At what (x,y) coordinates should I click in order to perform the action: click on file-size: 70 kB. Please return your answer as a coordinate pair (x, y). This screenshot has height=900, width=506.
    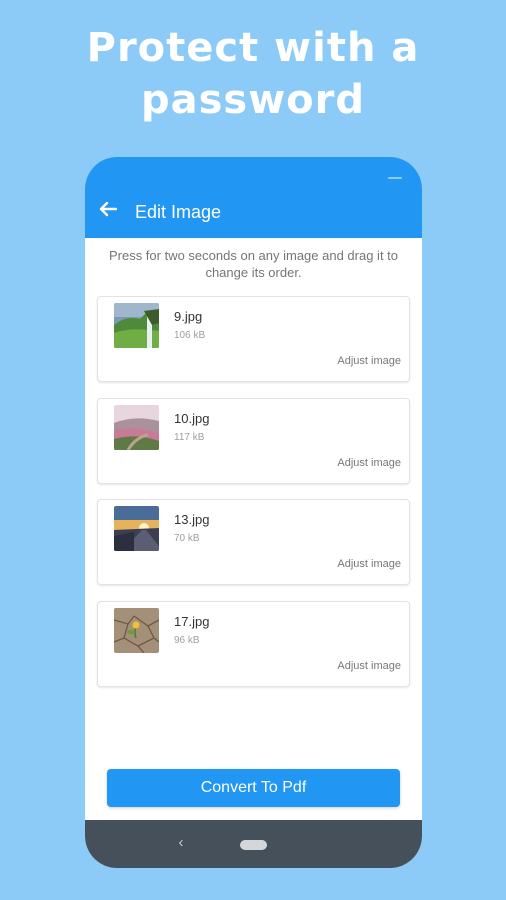
    Looking at the image, I should click on (187, 538).